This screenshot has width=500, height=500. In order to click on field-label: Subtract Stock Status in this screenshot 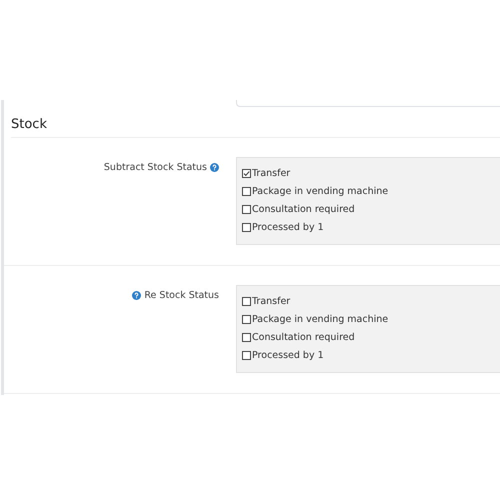, I will do `click(155, 167)`.